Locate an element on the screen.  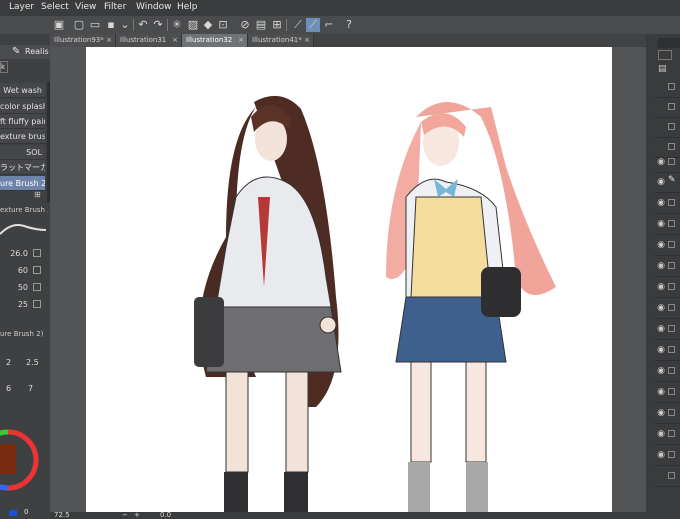
brush-item: ft fluffy paint is located at coordinates (22, 121).